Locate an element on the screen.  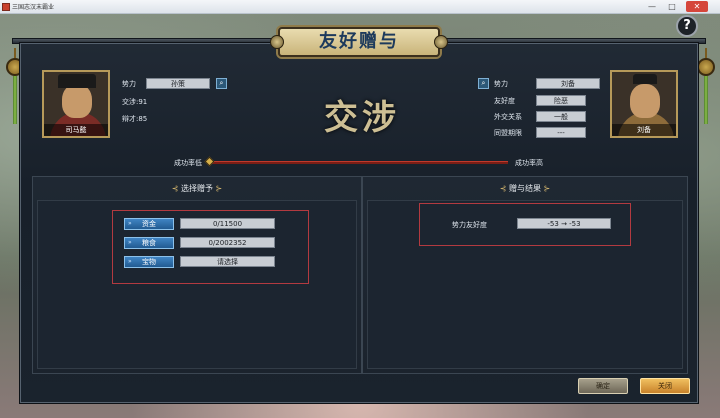
success-rate-bar is located at coordinates (359, 162).